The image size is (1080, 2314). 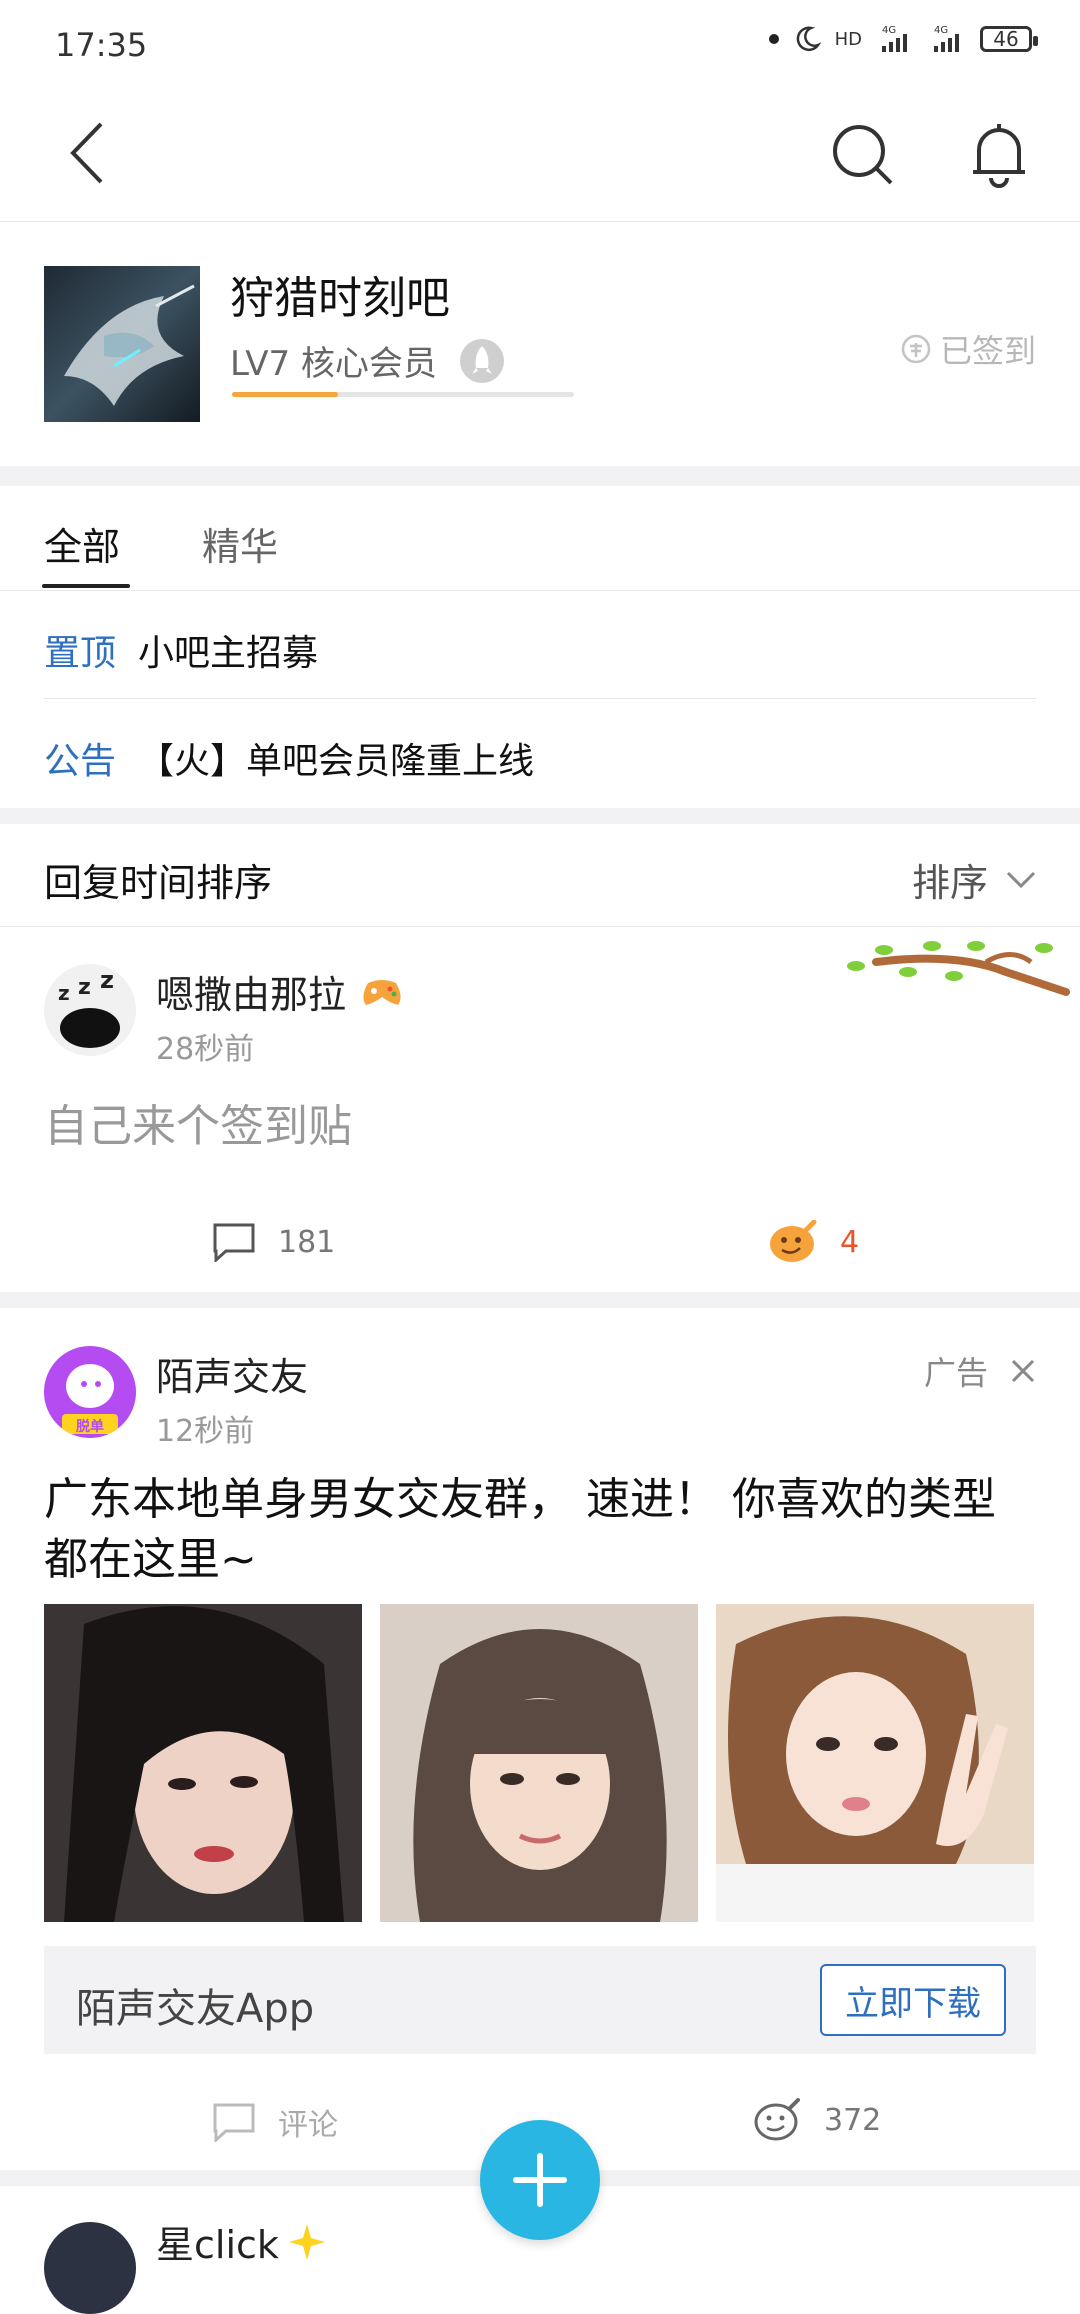 What do you see at coordinates (308, 2125) in the screenshot?
I see `ad-comment-label: 评论` at bounding box center [308, 2125].